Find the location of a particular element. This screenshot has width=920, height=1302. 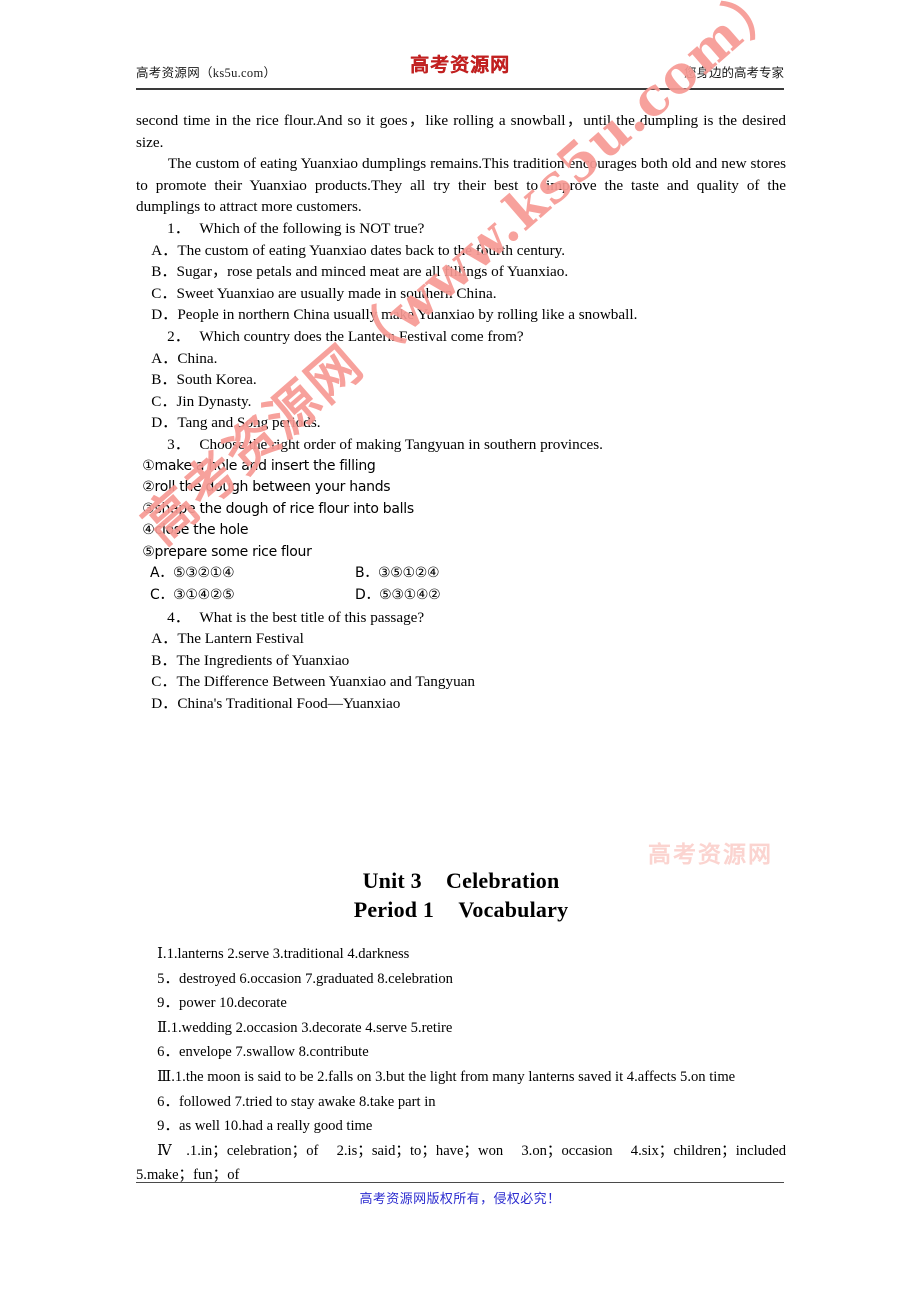

question-1-number: 1． is located at coordinates (178, 228).